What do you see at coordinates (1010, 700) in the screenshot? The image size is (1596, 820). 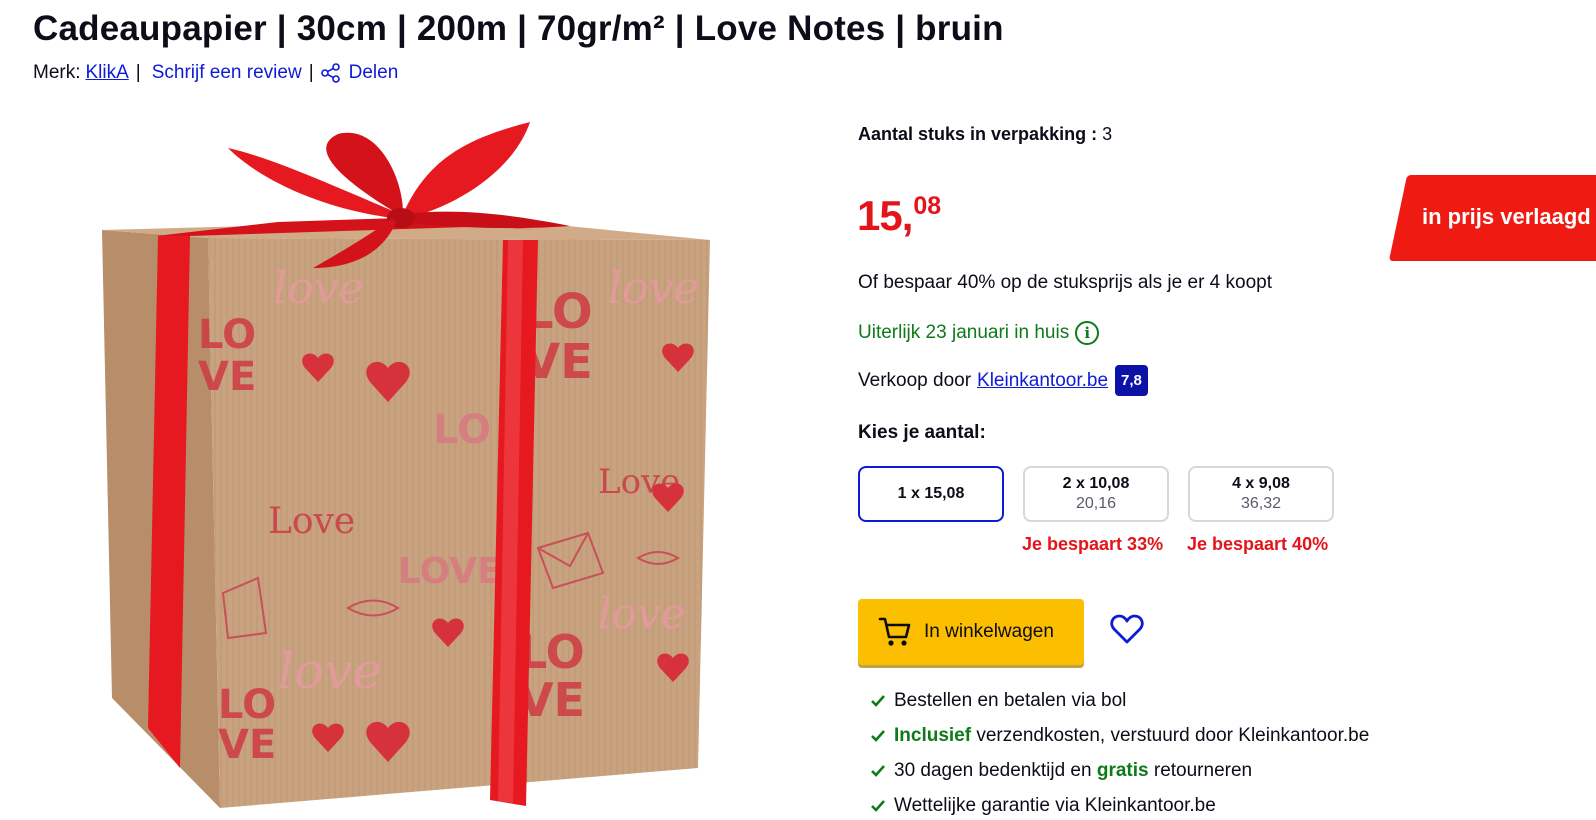 I see `usp-text: Bestellen en betalen via bol` at bounding box center [1010, 700].